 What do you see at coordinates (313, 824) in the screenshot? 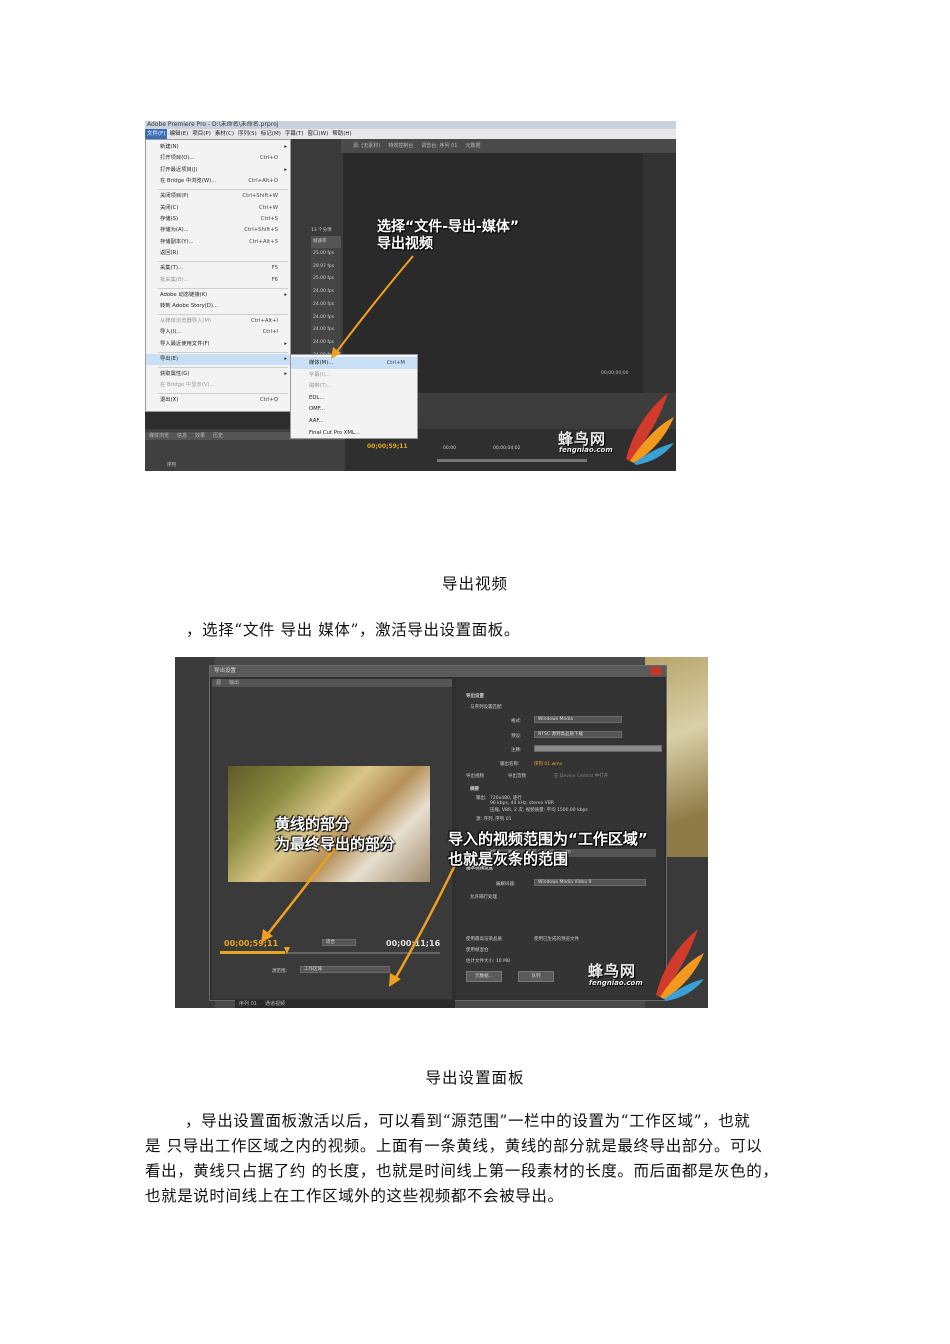
I see `callout-left-line-1: 黄线的部分` at bounding box center [313, 824].